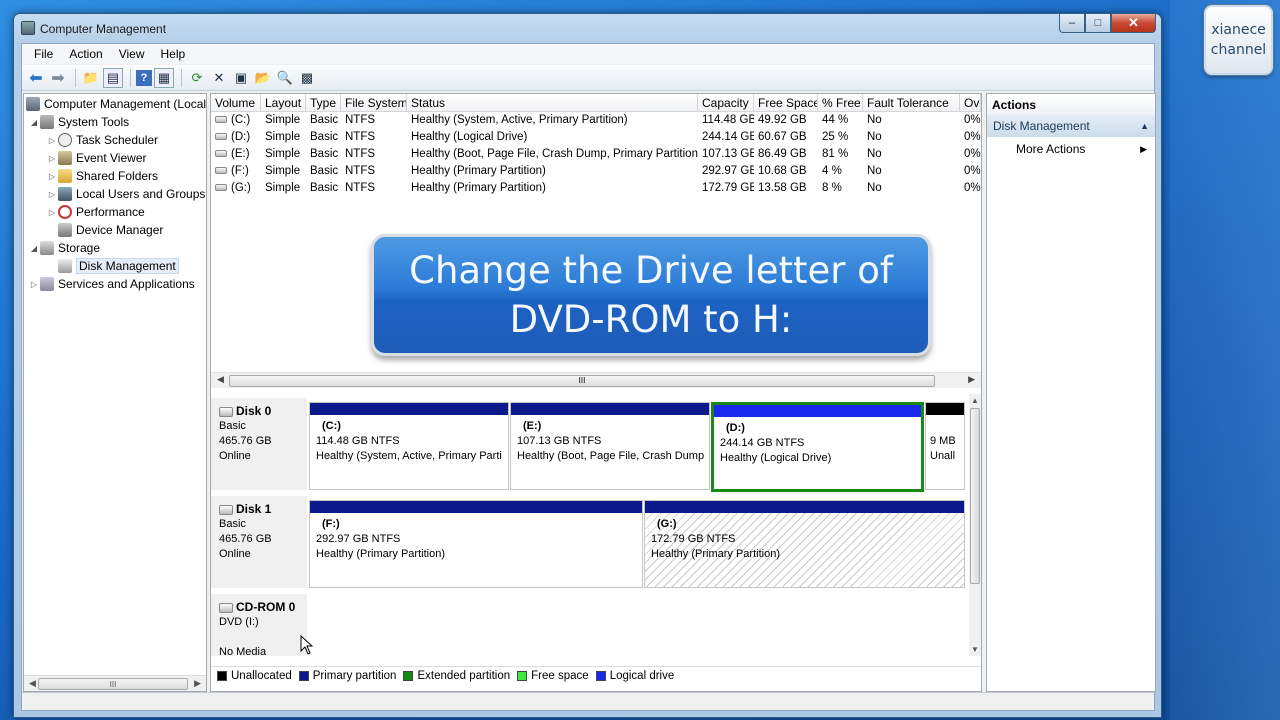 The width and height of the screenshot is (1280, 720). What do you see at coordinates (786, 102) in the screenshot?
I see `column-header: Free Space` at bounding box center [786, 102].